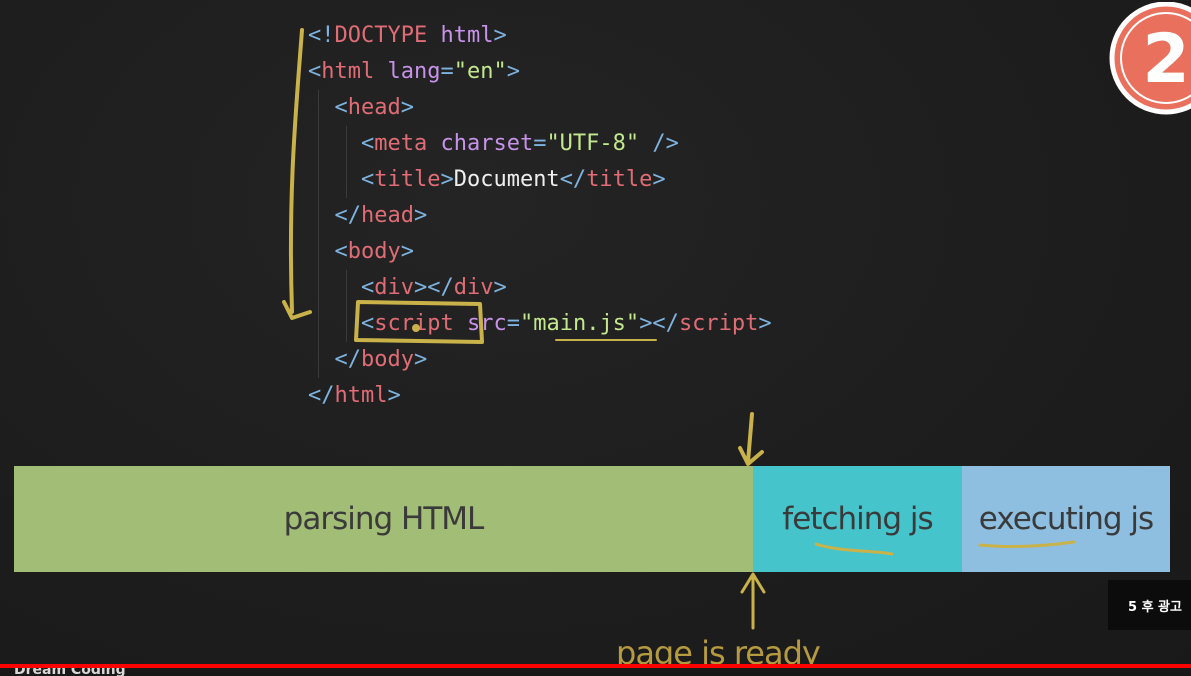 The image size is (1191, 676). What do you see at coordinates (506, 179) in the screenshot?
I see `code-token: Document` at bounding box center [506, 179].